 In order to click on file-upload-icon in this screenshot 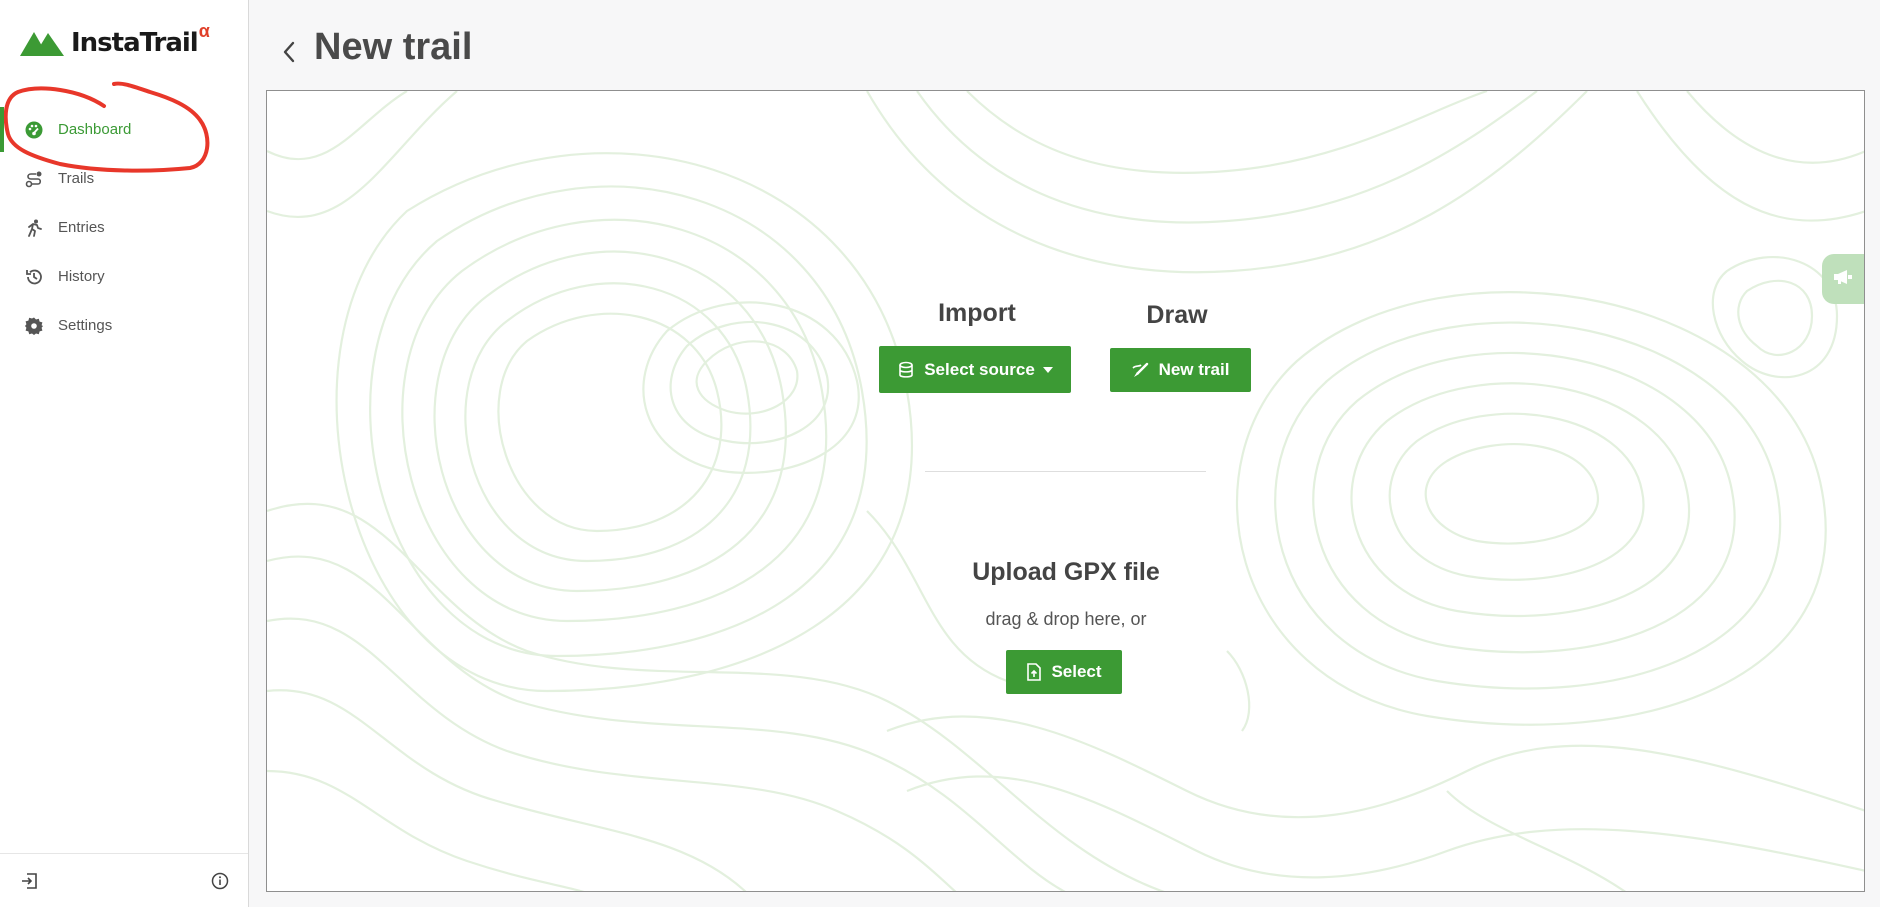, I will do `click(1034, 672)`.